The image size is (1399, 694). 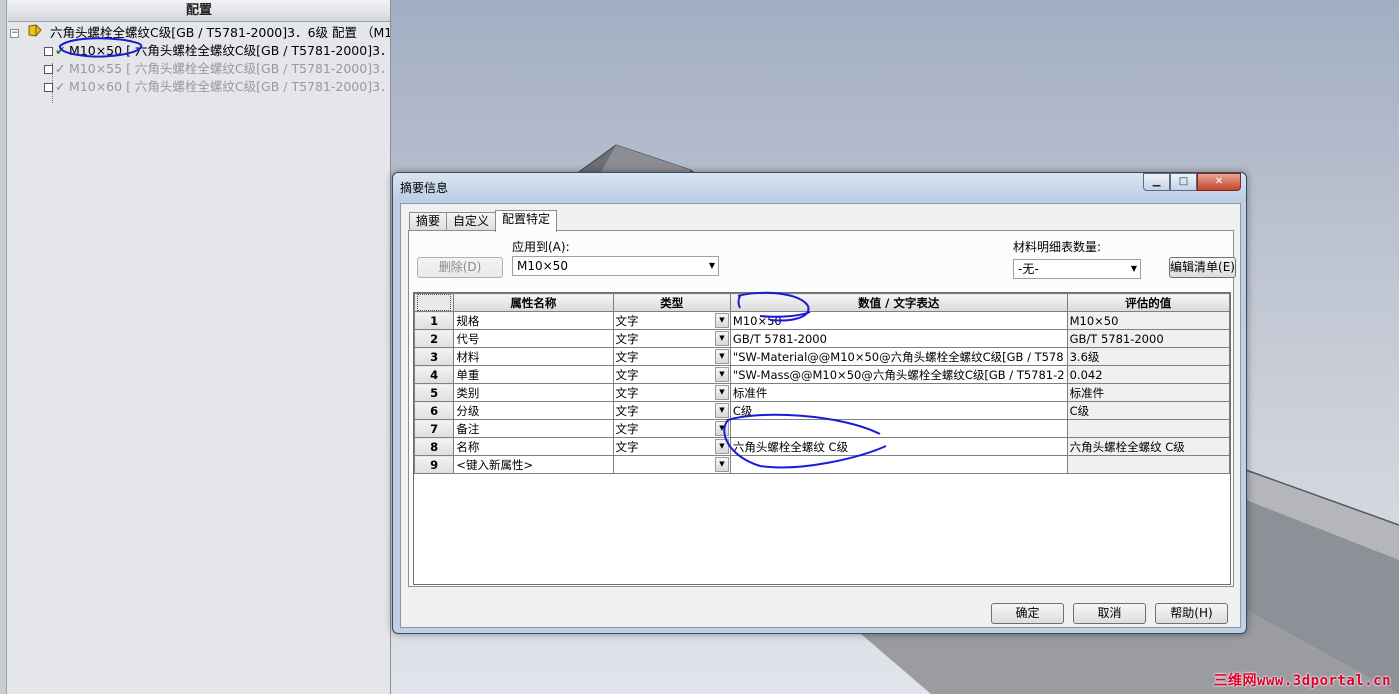 What do you see at coordinates (533, 428) in the screenshot?
I see `property-name-cell: 备注` at bounding box center [533, 428].